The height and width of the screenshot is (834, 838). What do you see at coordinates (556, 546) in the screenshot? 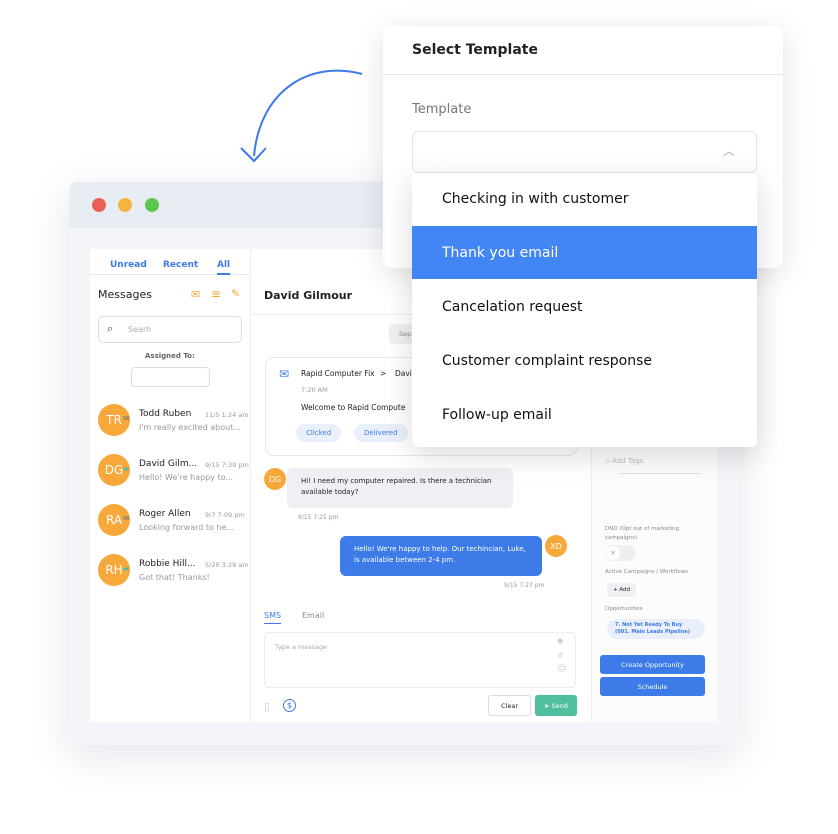
I see `avatar: XD` at bounding box center [556, 546].